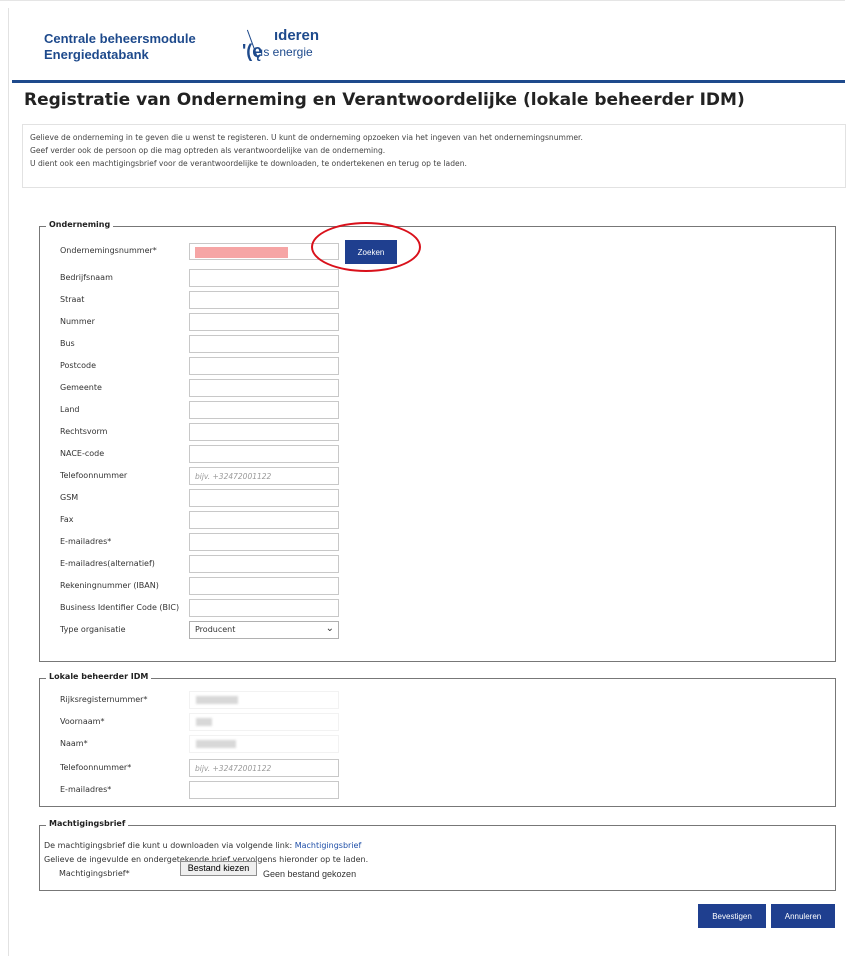 Image resolution: width=859 pixels, height=956 pixels. I want to click on label-iban: Rekeningnummer (IBAN), so click(109, 585).